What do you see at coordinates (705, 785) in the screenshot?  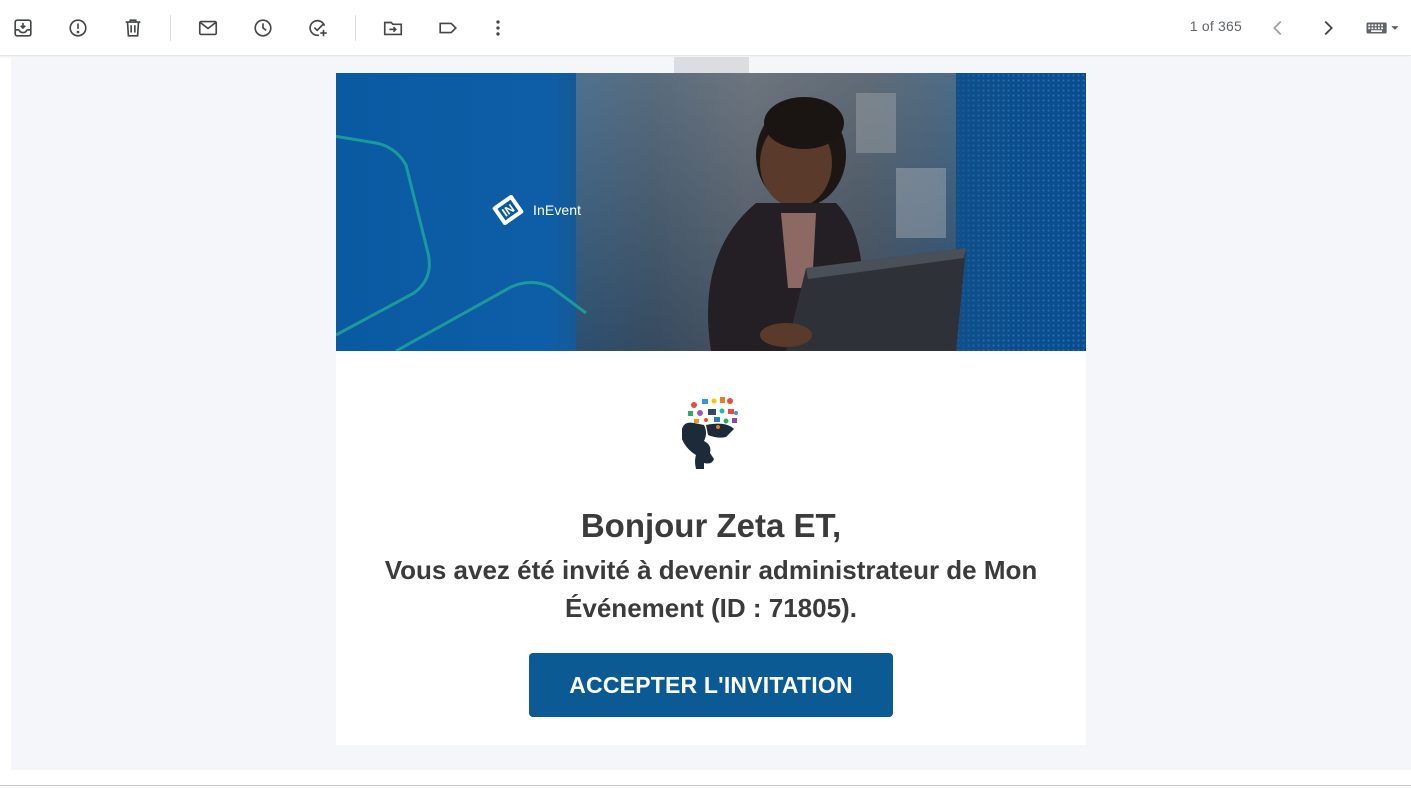 I see `divider` at bounding box center [705, 785].